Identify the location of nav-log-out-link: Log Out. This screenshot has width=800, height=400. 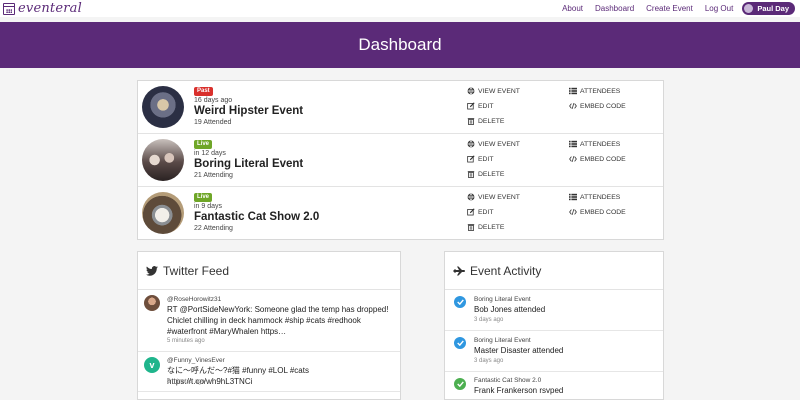
(719, 8).